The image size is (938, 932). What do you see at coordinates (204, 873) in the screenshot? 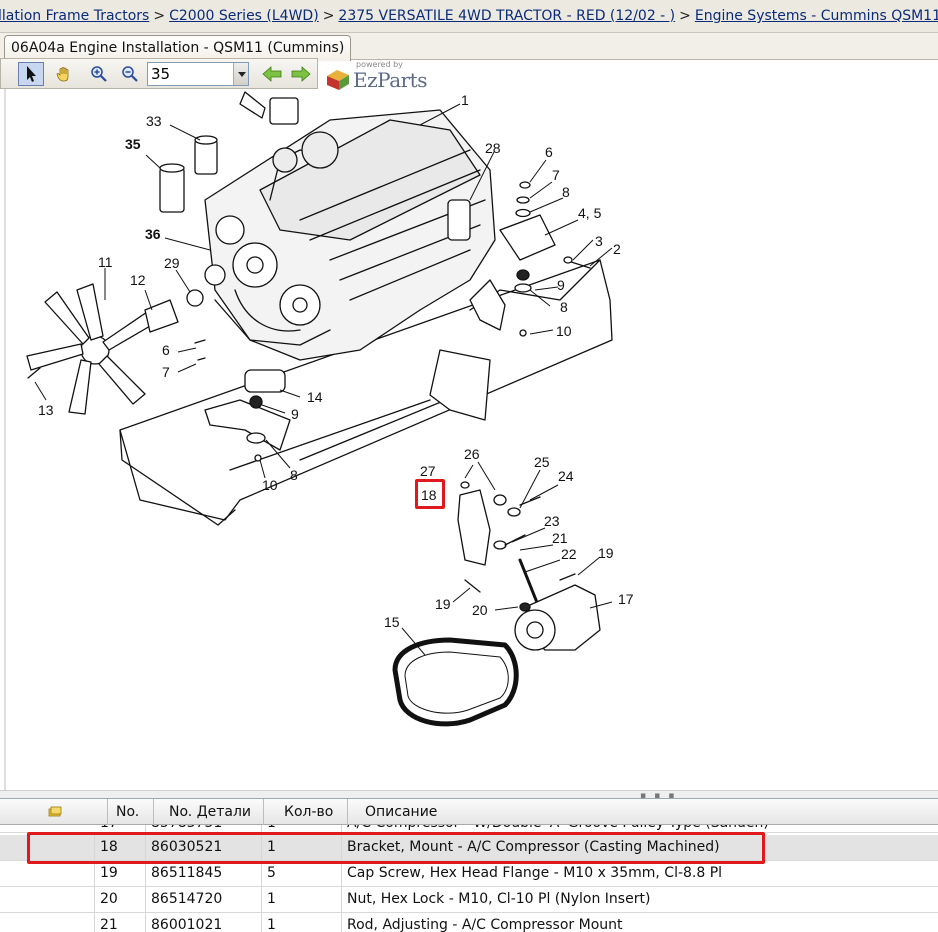
I see `cell-part-number: 86511845` at bounding box center [204, 873].